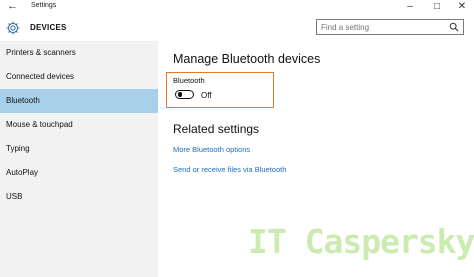 This screenshot has width=474, height=277. Describe the element at coordinates (79, 149) in the screenshot. I see `sidebar-item-typing: Typing` at that location.